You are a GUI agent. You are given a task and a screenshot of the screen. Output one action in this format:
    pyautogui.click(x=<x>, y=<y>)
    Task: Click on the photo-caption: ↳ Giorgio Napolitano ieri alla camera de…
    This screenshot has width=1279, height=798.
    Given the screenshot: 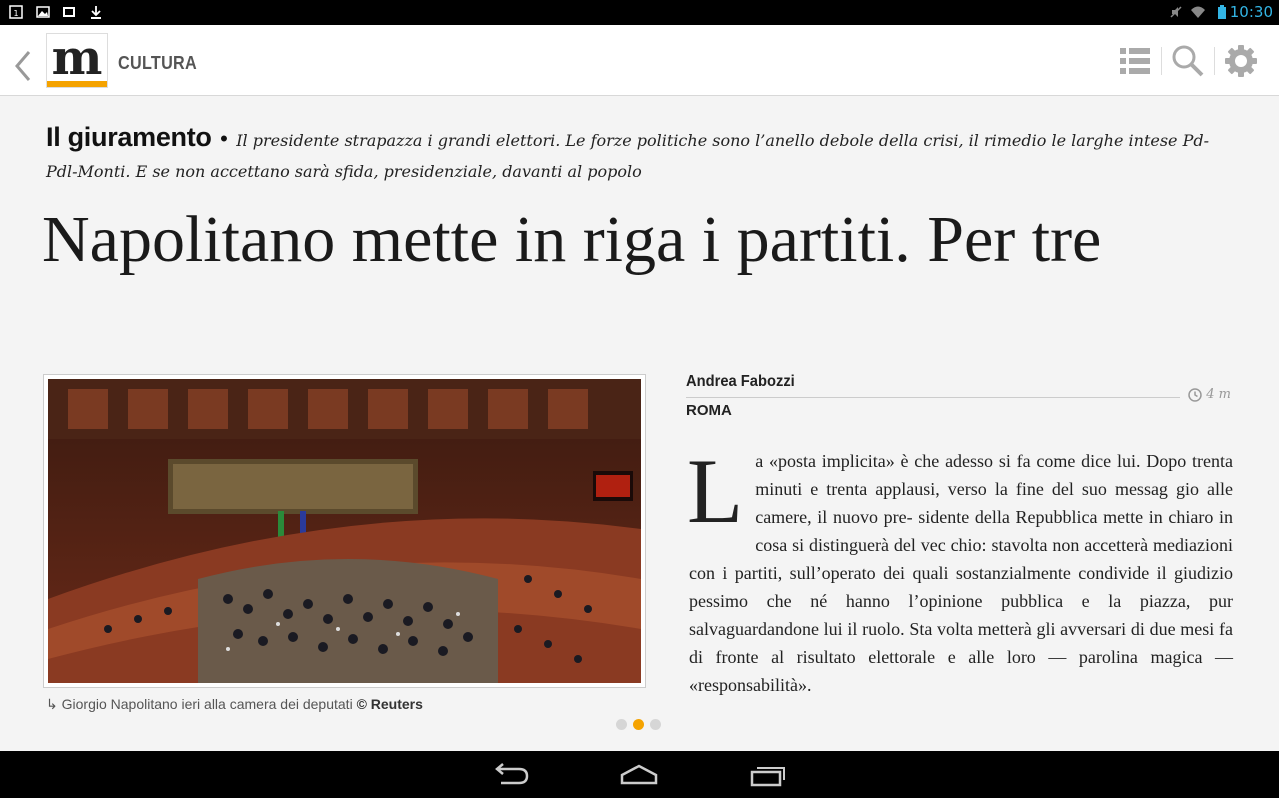 What is the action you would take?
    pyautogui.click(x=234, y=704)
    